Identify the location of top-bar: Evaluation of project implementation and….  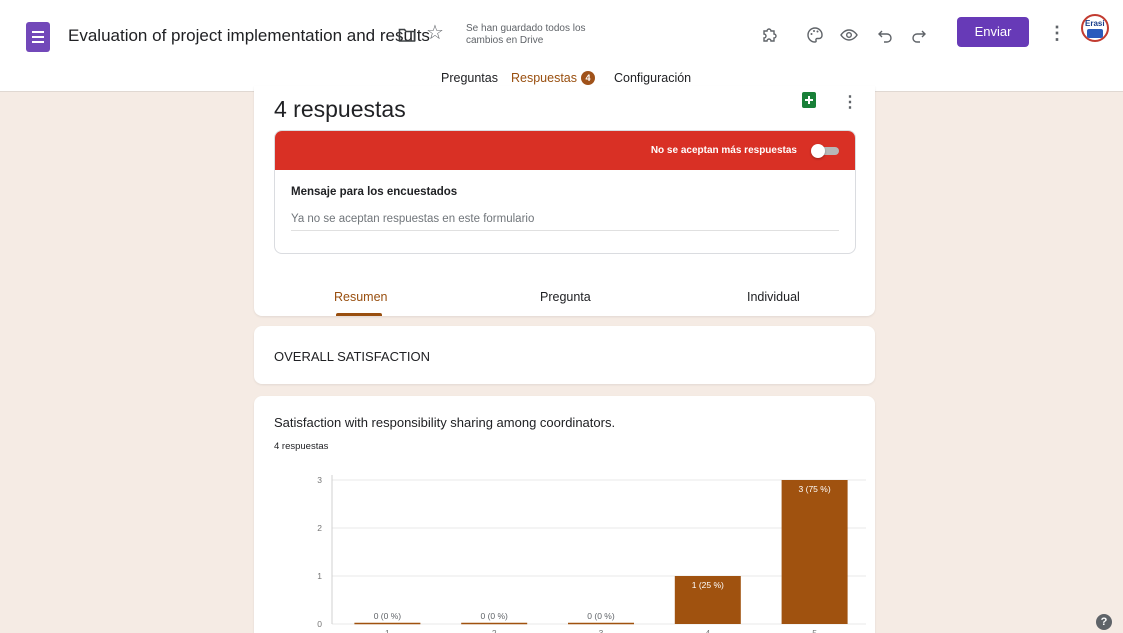
(561, 46).